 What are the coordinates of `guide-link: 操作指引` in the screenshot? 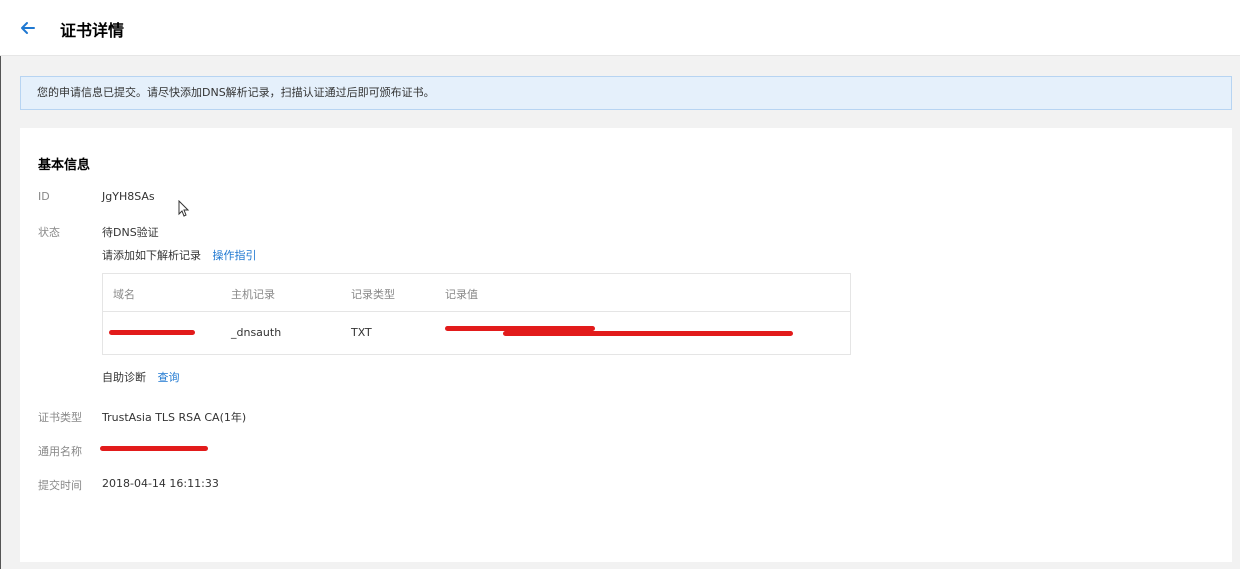 It's located at (235, 255).